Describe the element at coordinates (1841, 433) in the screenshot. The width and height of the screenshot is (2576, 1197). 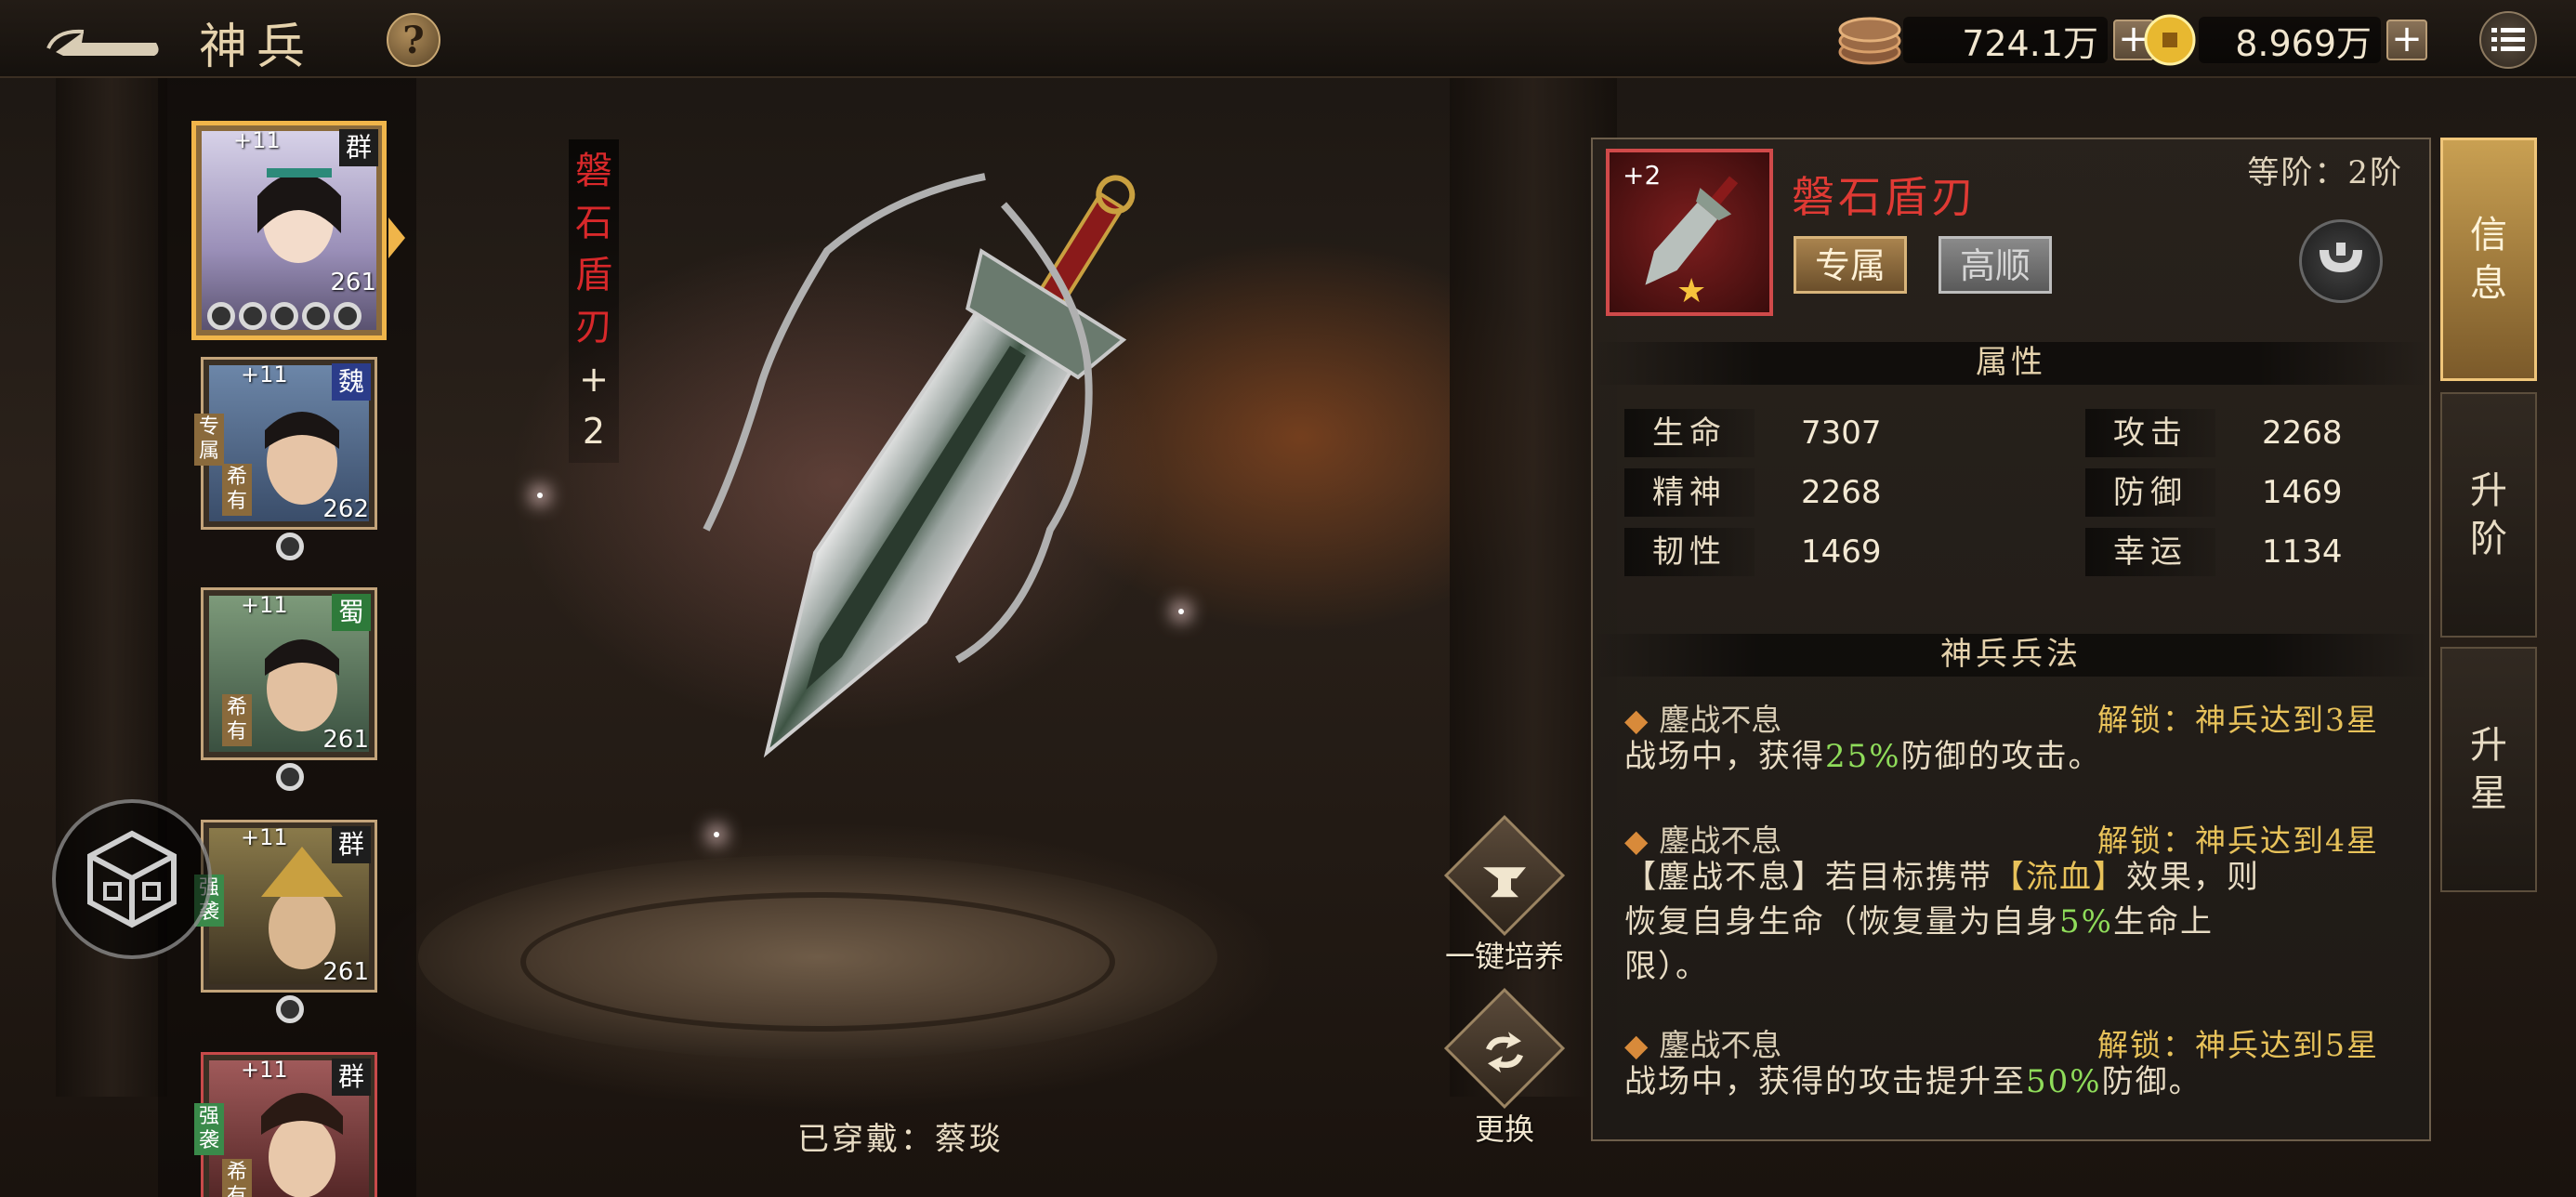
I see `stat-value-hp: 7307` at that location.